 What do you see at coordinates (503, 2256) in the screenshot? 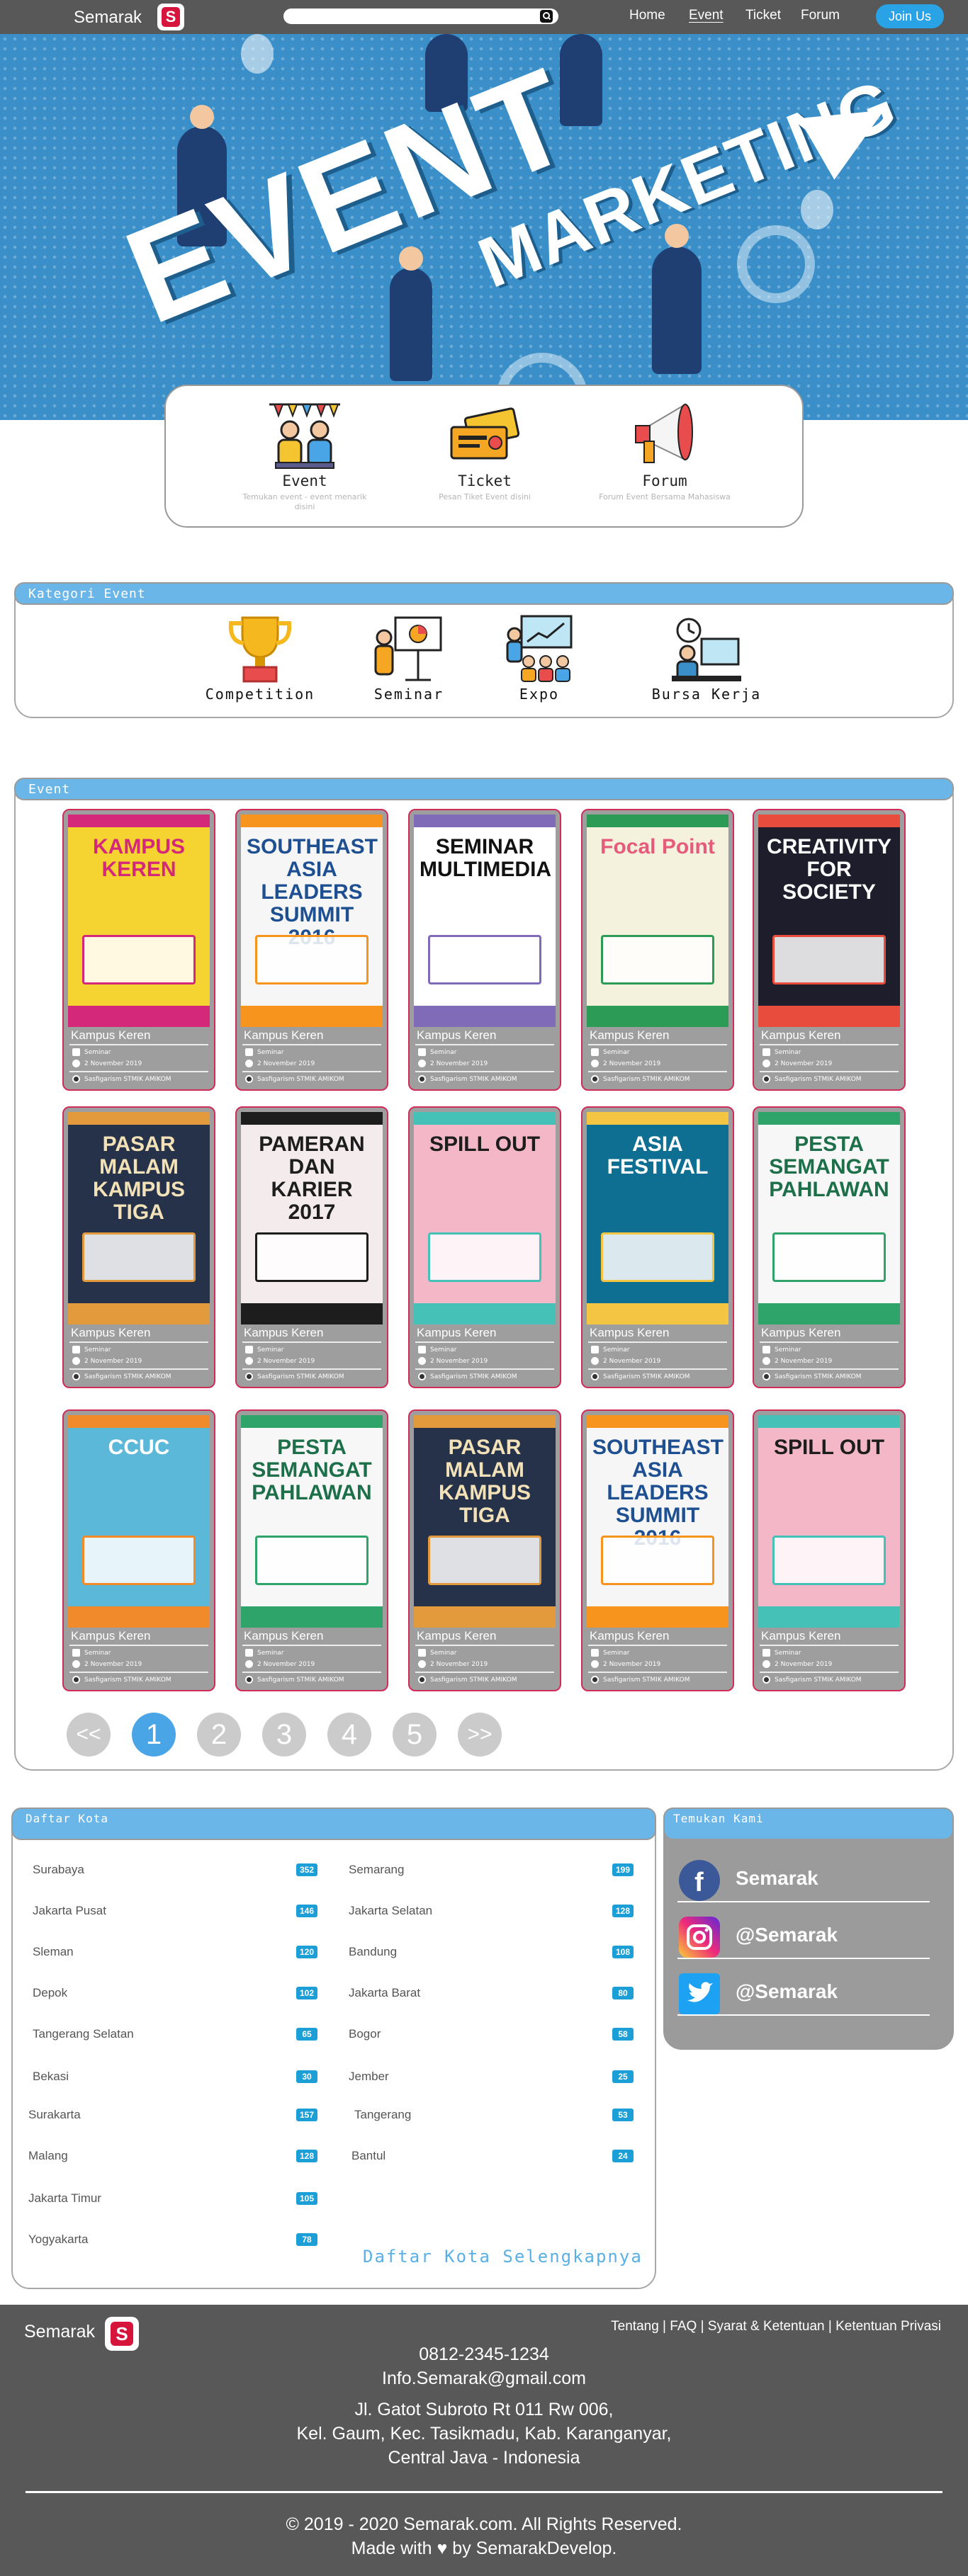
I see `daftar-kota-more-link: Daftar Kota Selengkapnya` at bounding box center [503, 2256].